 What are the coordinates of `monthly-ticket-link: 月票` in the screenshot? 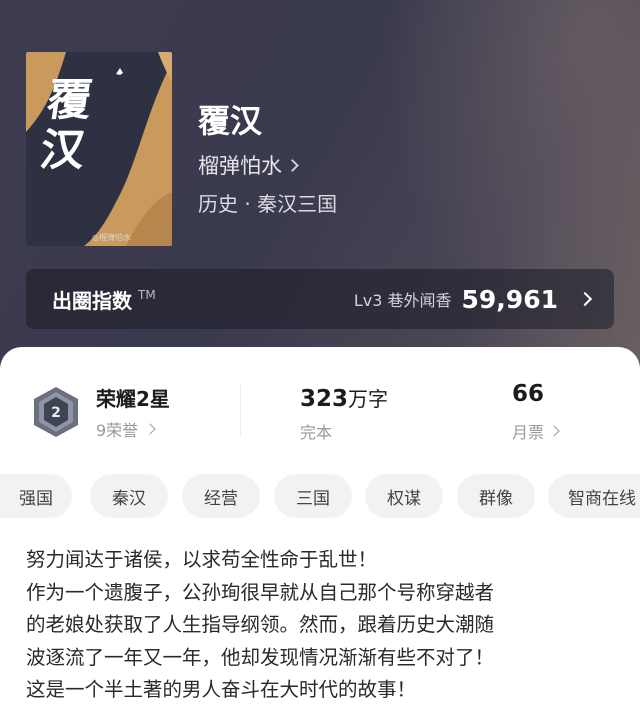 It's located at (536, 431).